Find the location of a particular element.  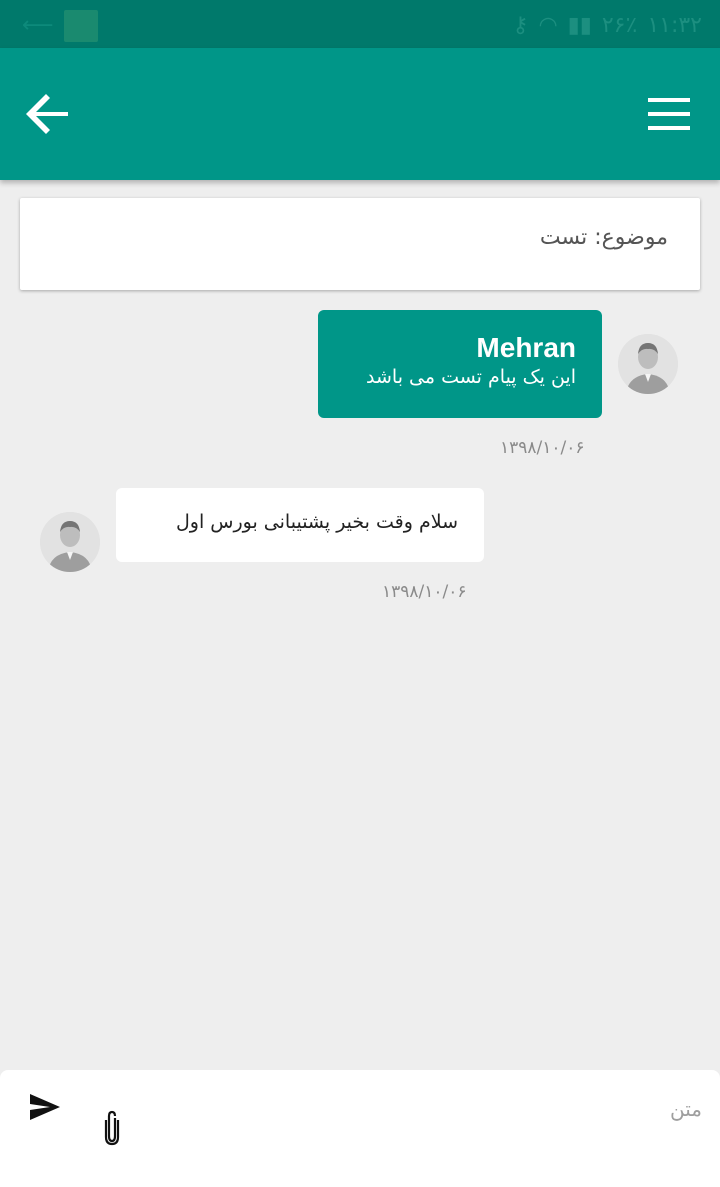

battery-percent: ۲۶٪ is located at coordinates (619, 25).